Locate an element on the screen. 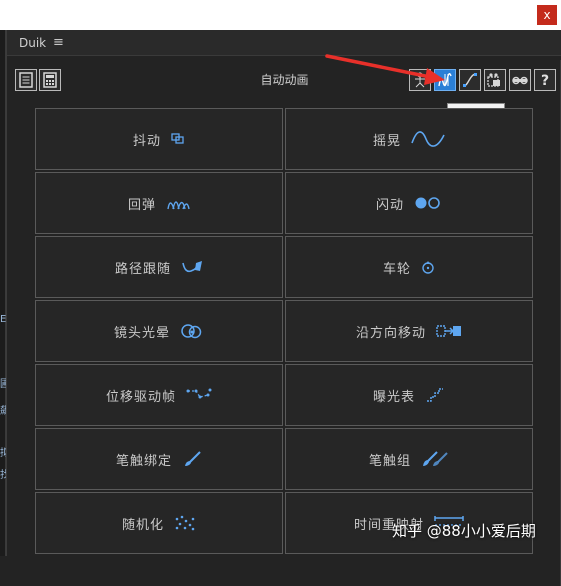  panel-menu-icon: ≡ is located at coordinates (58, 42).